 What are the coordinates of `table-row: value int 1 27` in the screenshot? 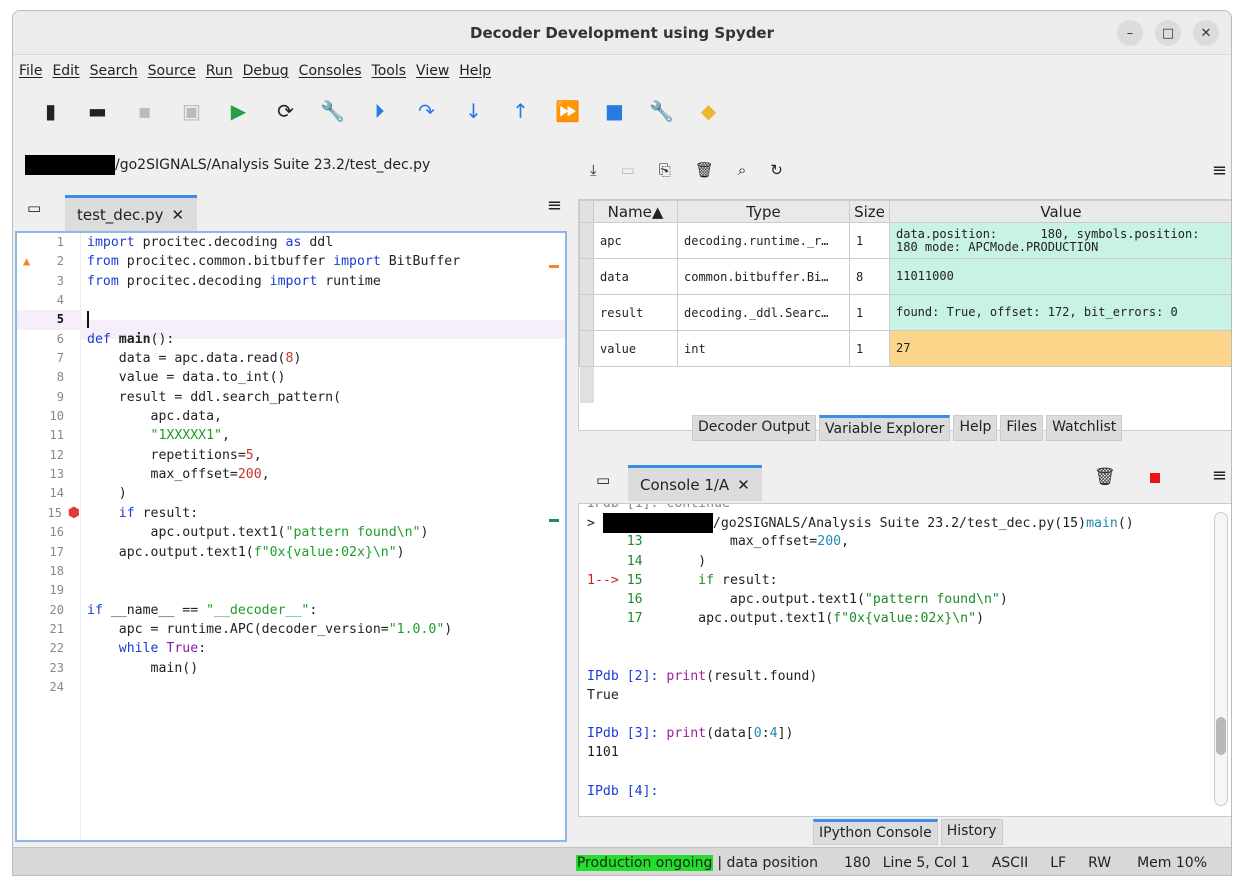 It's located at (905, 348).